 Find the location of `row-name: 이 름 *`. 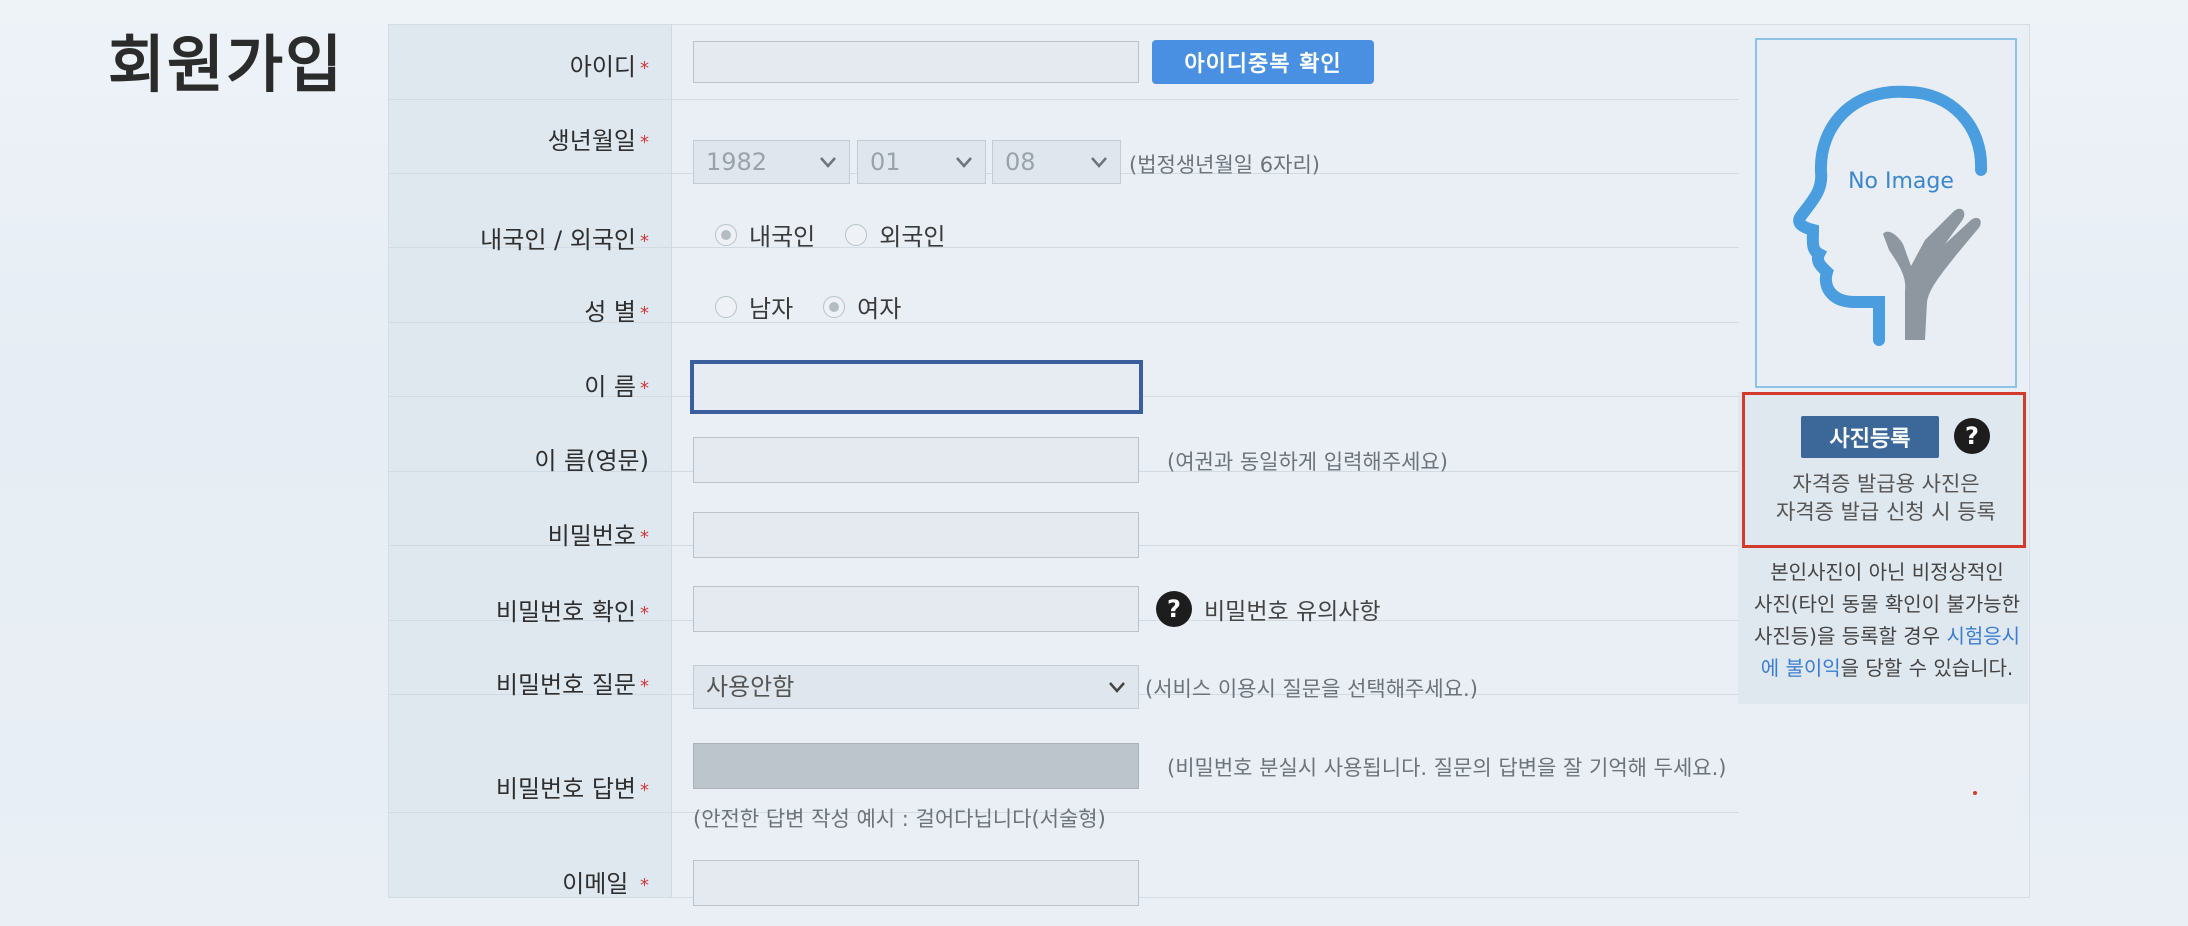

row-name: 이 름 * is located at coordinates (1064, 368).